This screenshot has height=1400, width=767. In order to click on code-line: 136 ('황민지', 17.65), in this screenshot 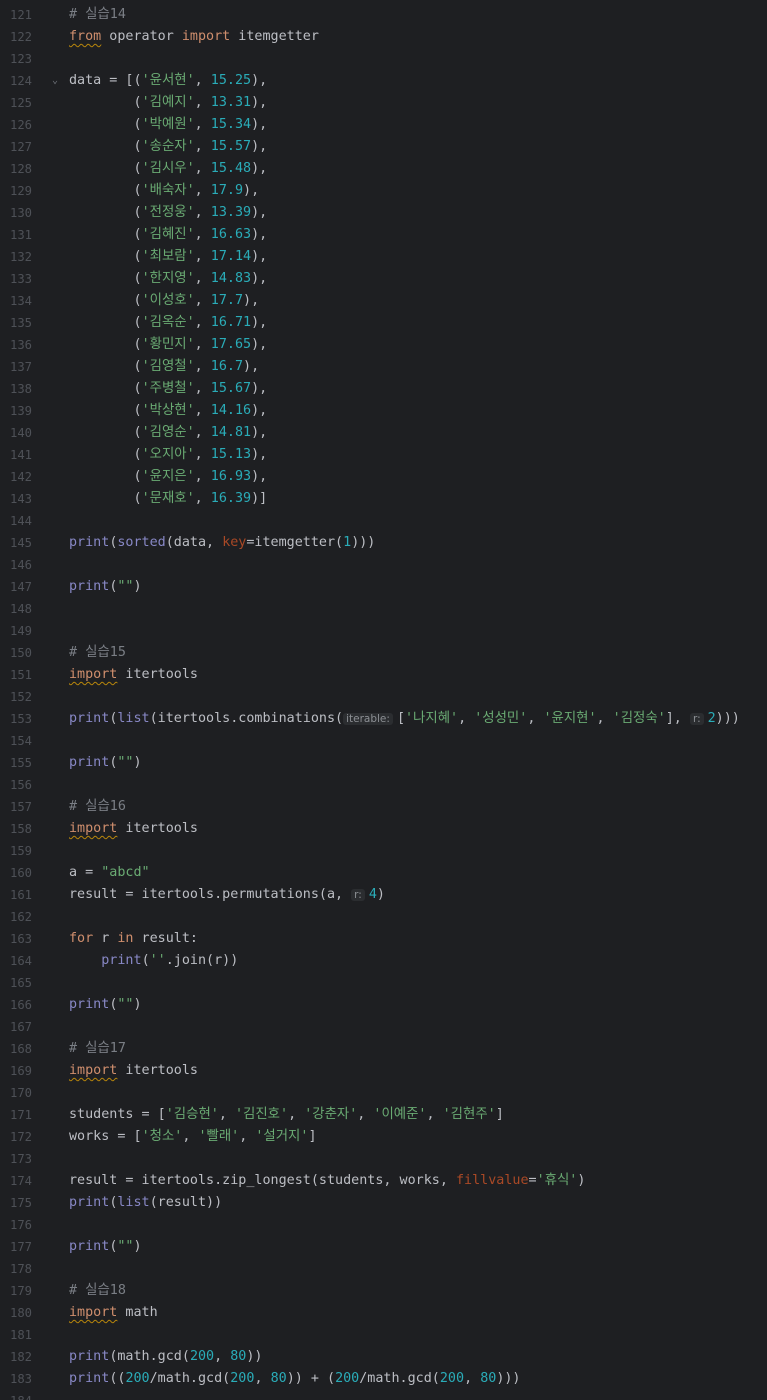, I will do `click(383, 345)`.